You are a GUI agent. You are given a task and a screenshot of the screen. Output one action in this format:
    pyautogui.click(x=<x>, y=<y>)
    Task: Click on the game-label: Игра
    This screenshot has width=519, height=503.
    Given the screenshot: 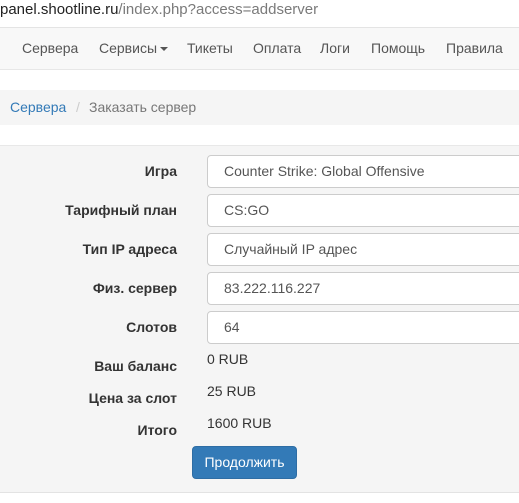 What is the action you would take?
    pyautogui.click(x=160, y=171)
    